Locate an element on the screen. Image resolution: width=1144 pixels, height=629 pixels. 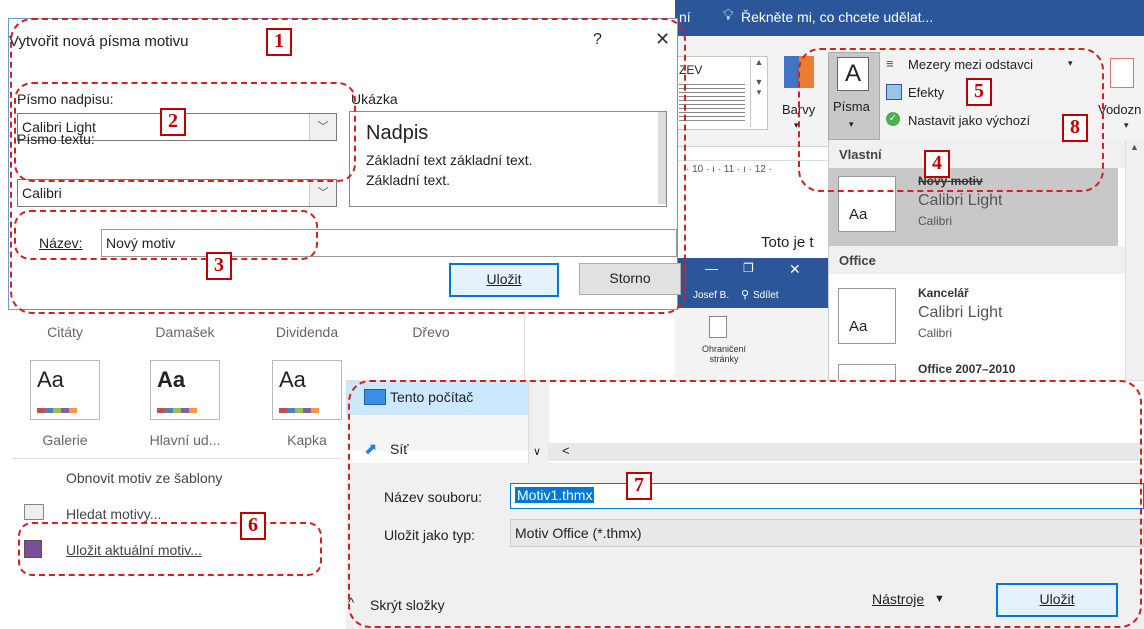
horizontal-scrollbar: < is located at coordinates (846, 452).